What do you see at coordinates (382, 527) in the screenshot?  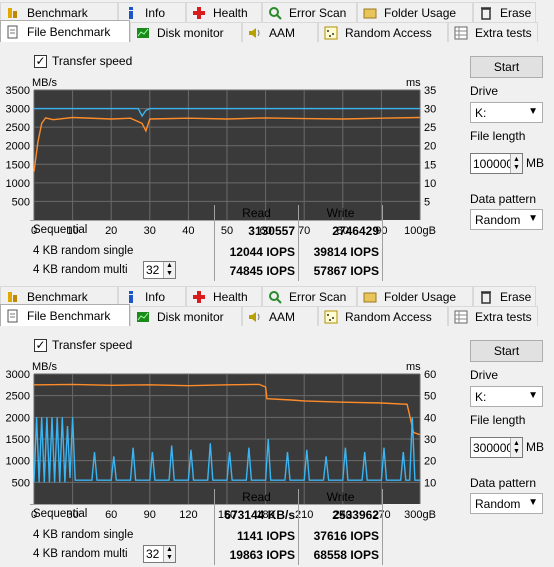 I see `results-divider` at bounding box center [382, 527].